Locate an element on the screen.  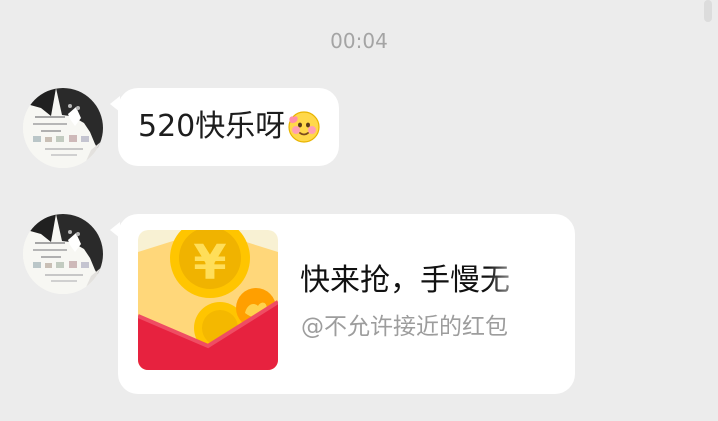
title-fade-mask is located at coordinates (518, 284).